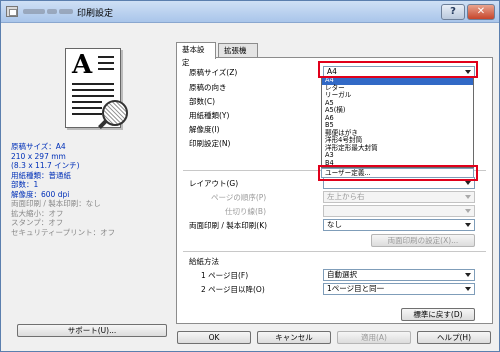 This screenshot has width=500, height=352. I want to click on help-button: ヘルプ(H), so click(454, 337).